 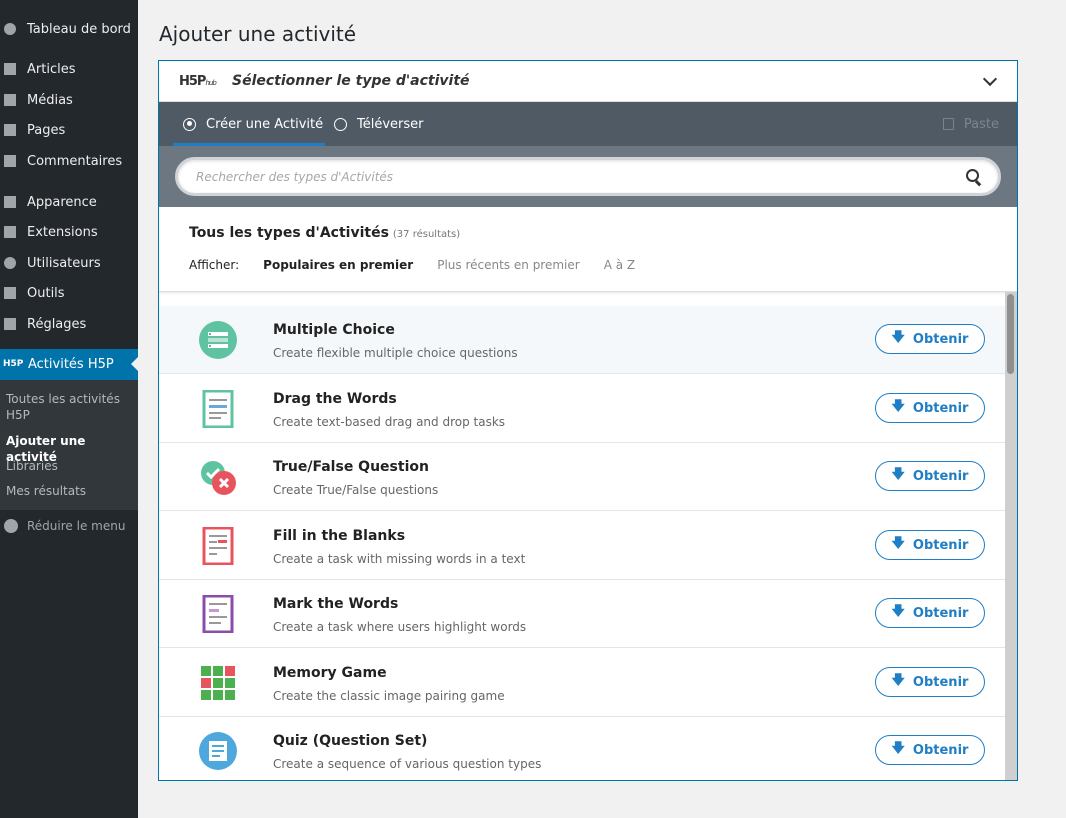 I want to click on sidebar-item-users: Utilisateurs, so click(x=69, y=263).